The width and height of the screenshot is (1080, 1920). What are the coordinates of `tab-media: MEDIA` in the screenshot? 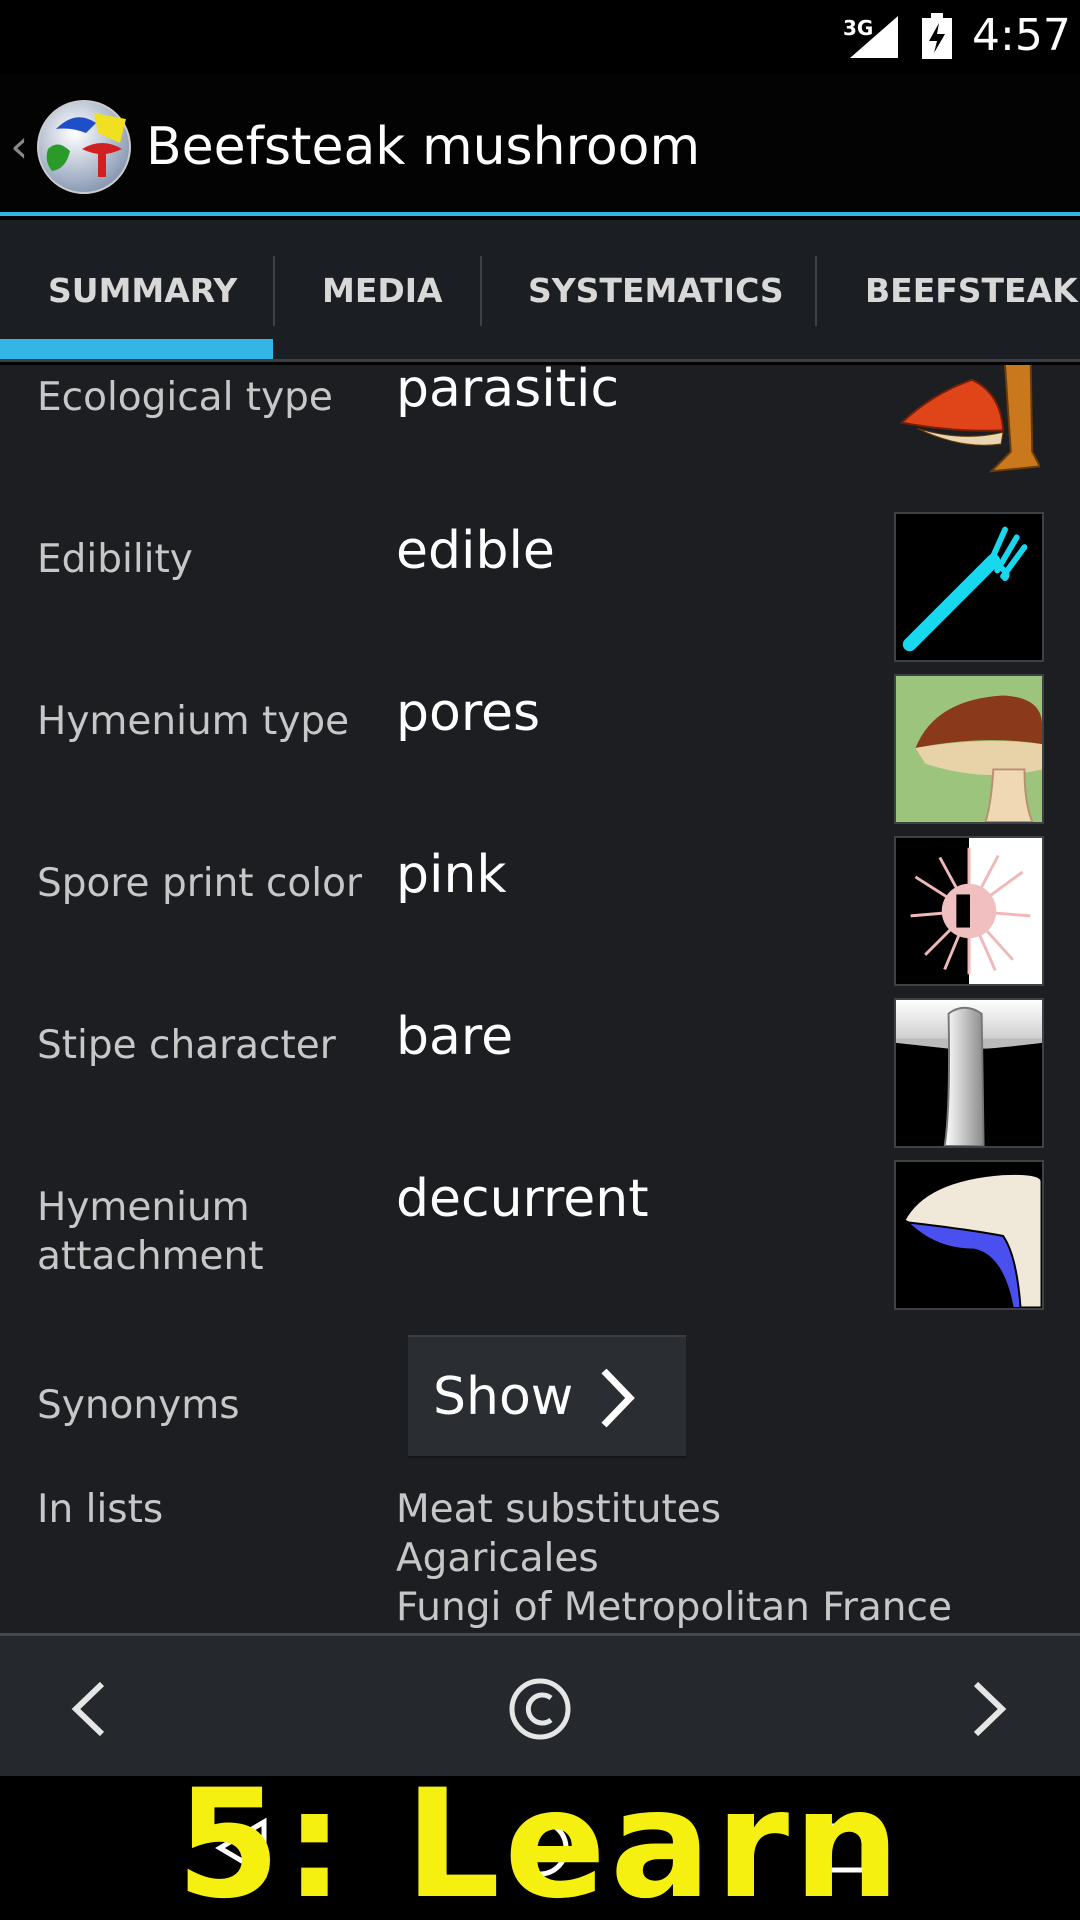 It's located at (382, 289).